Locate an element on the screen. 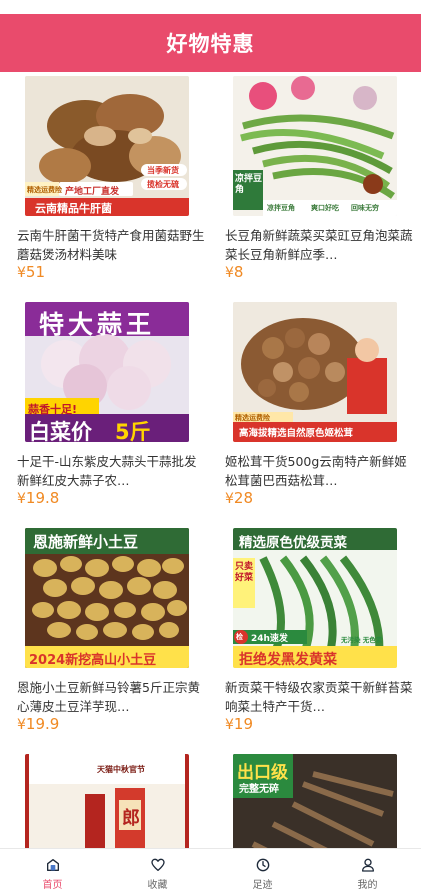 The image size is (421, 891). tab-home: 首页 is located at coordinates (52, 870).